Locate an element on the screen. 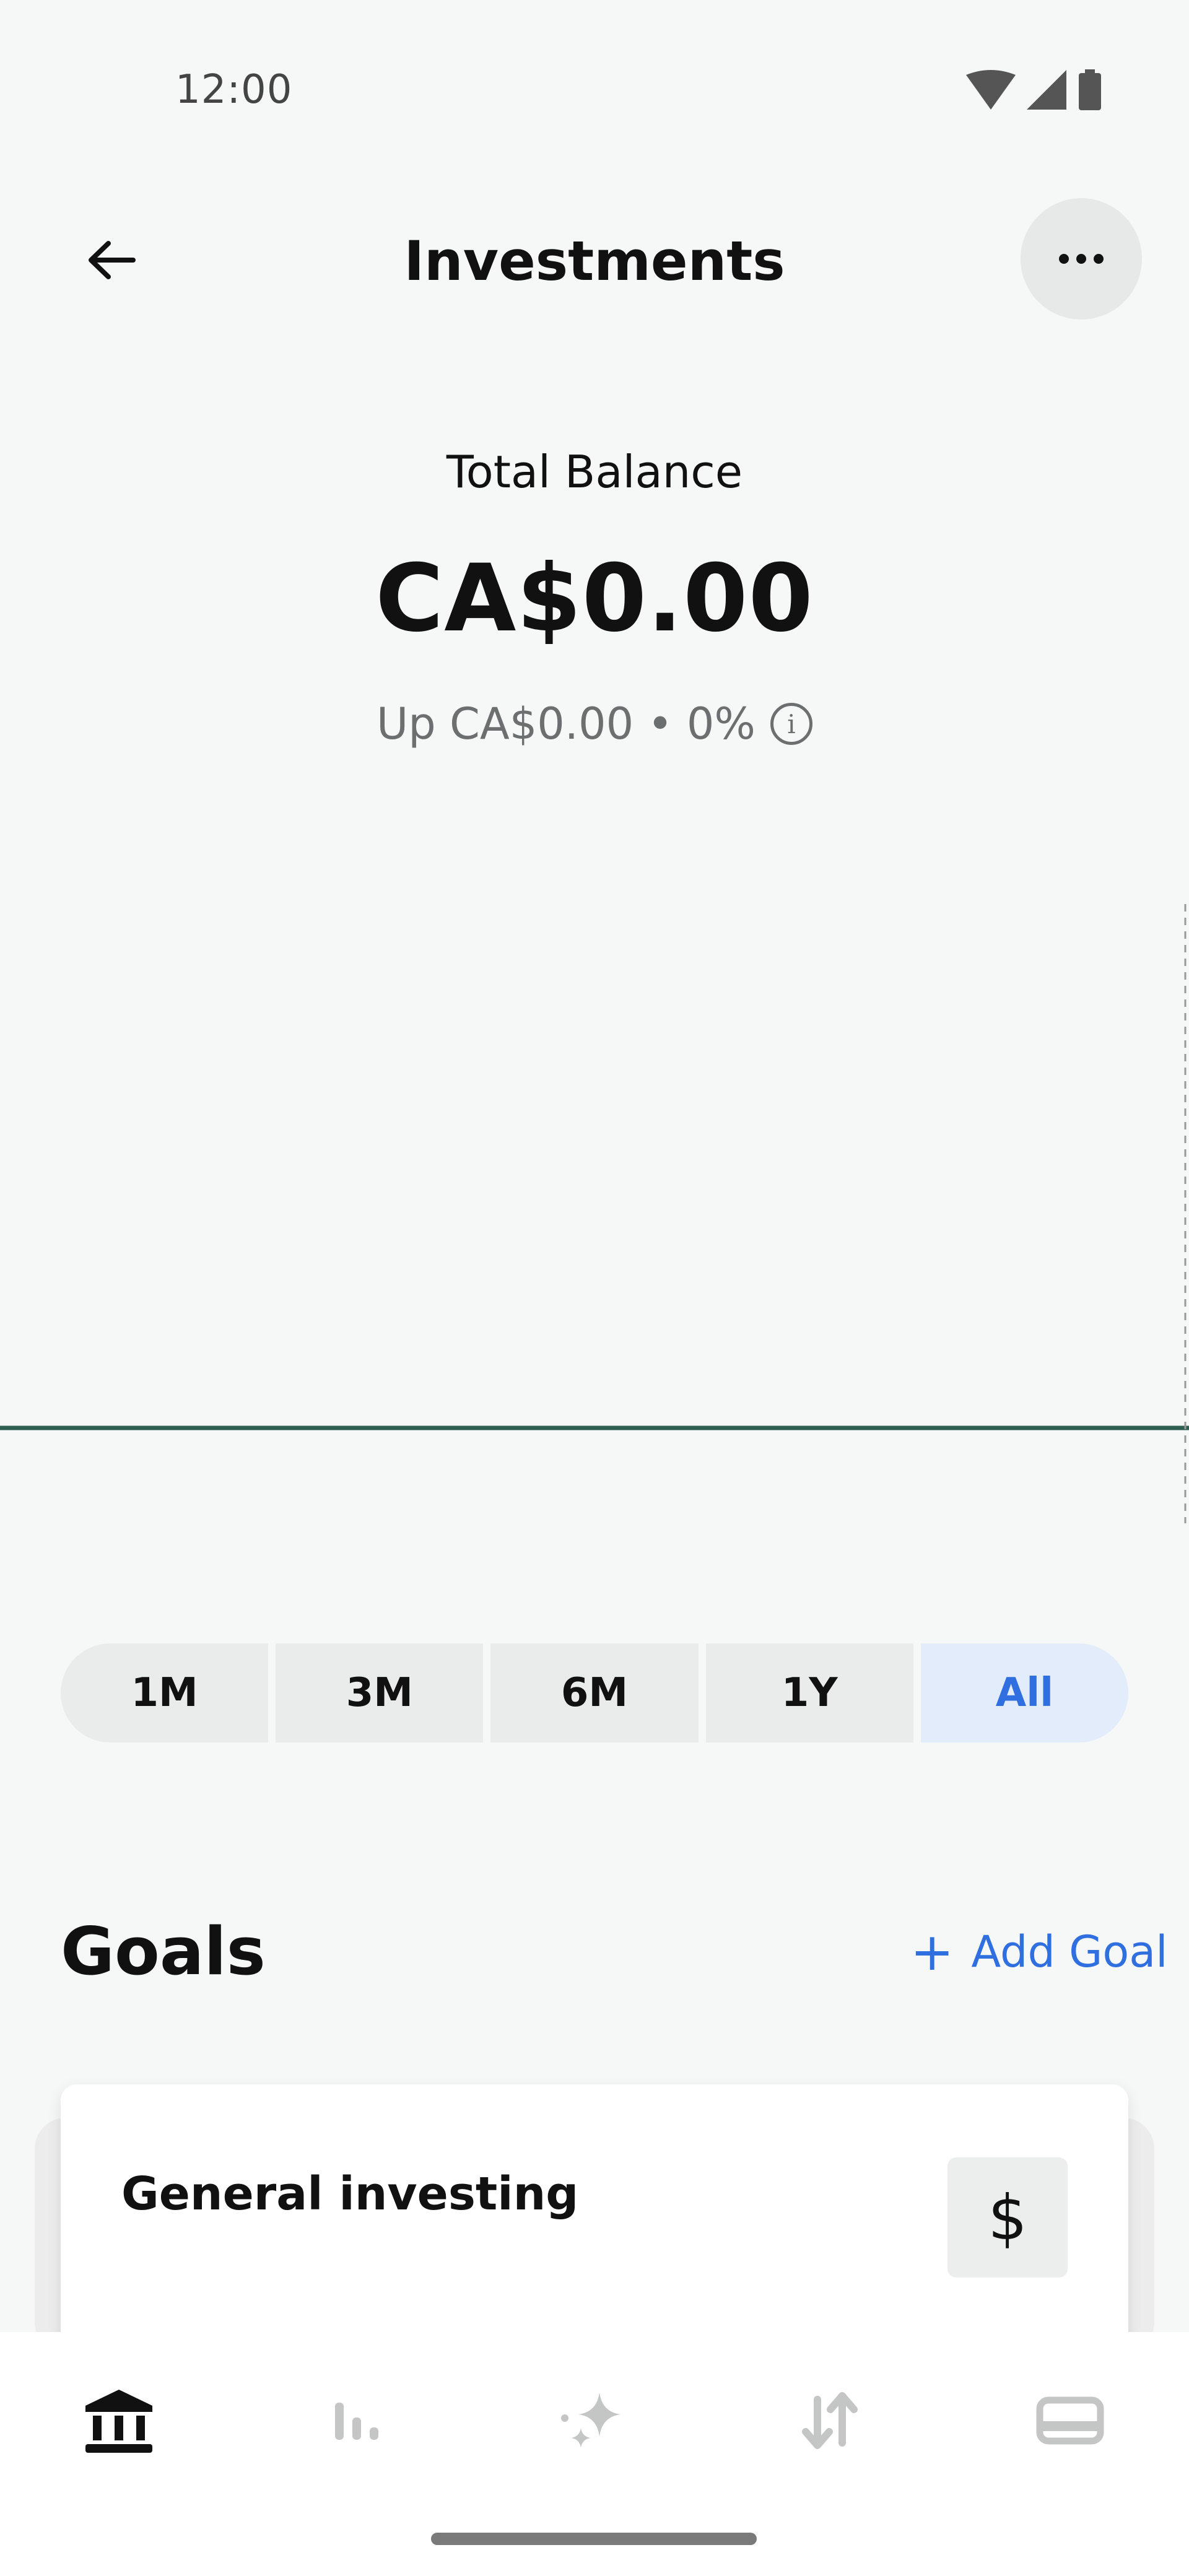 The image size is (1189, 2576). more-icon is located at coordinates (1064, 259).